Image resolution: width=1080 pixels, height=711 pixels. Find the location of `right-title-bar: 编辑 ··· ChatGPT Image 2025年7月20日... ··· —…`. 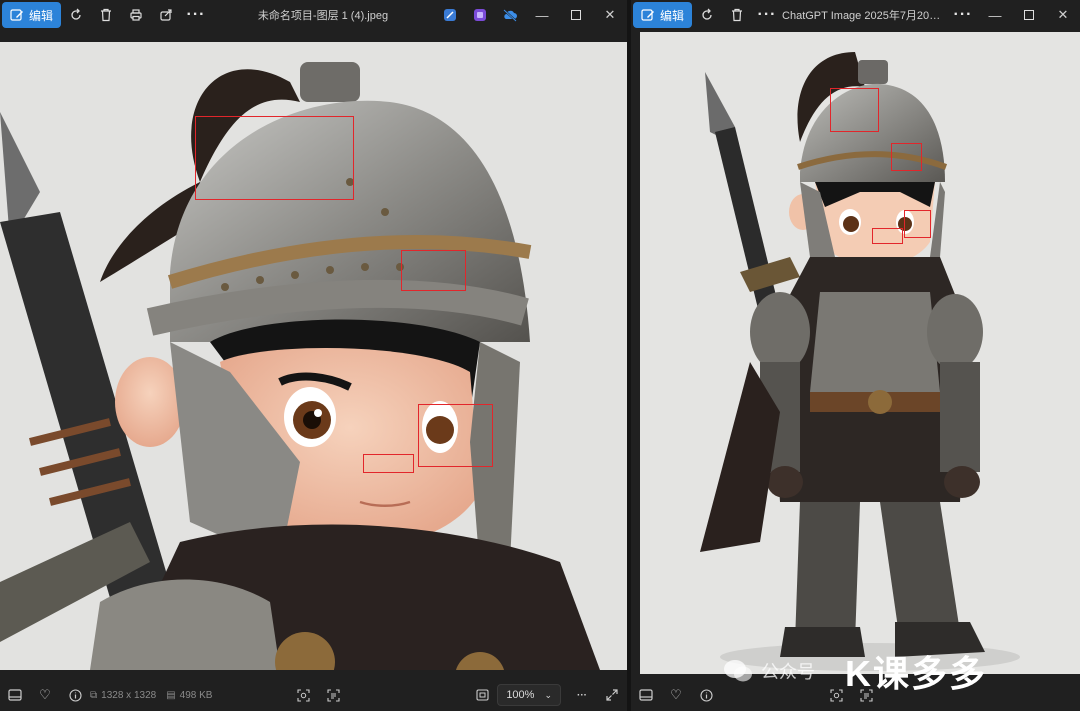

right-title-bar: 编辑 ··· ChatGPT Image 2025年7月20日... ··· —… is located at coordinates (855, 15).